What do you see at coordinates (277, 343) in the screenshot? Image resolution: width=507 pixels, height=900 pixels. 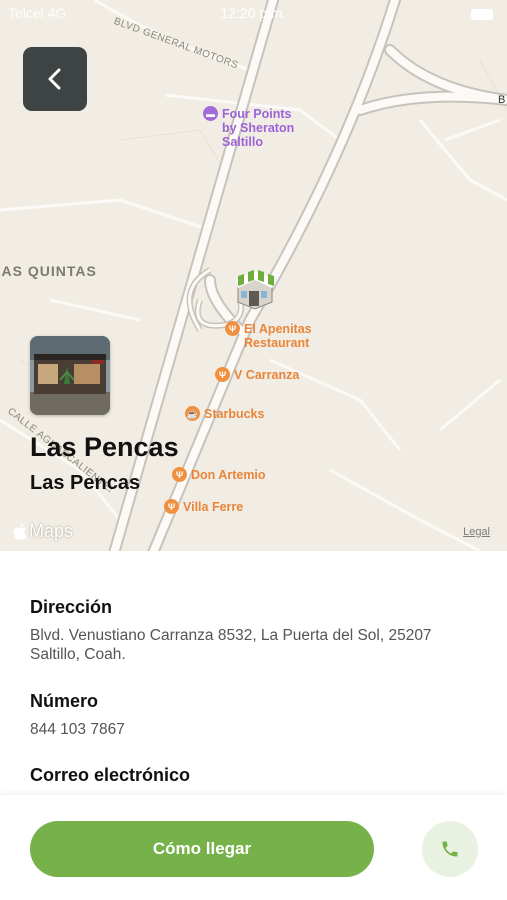 I see `poi-label: Restaurant` at bounding box center [277, 343].